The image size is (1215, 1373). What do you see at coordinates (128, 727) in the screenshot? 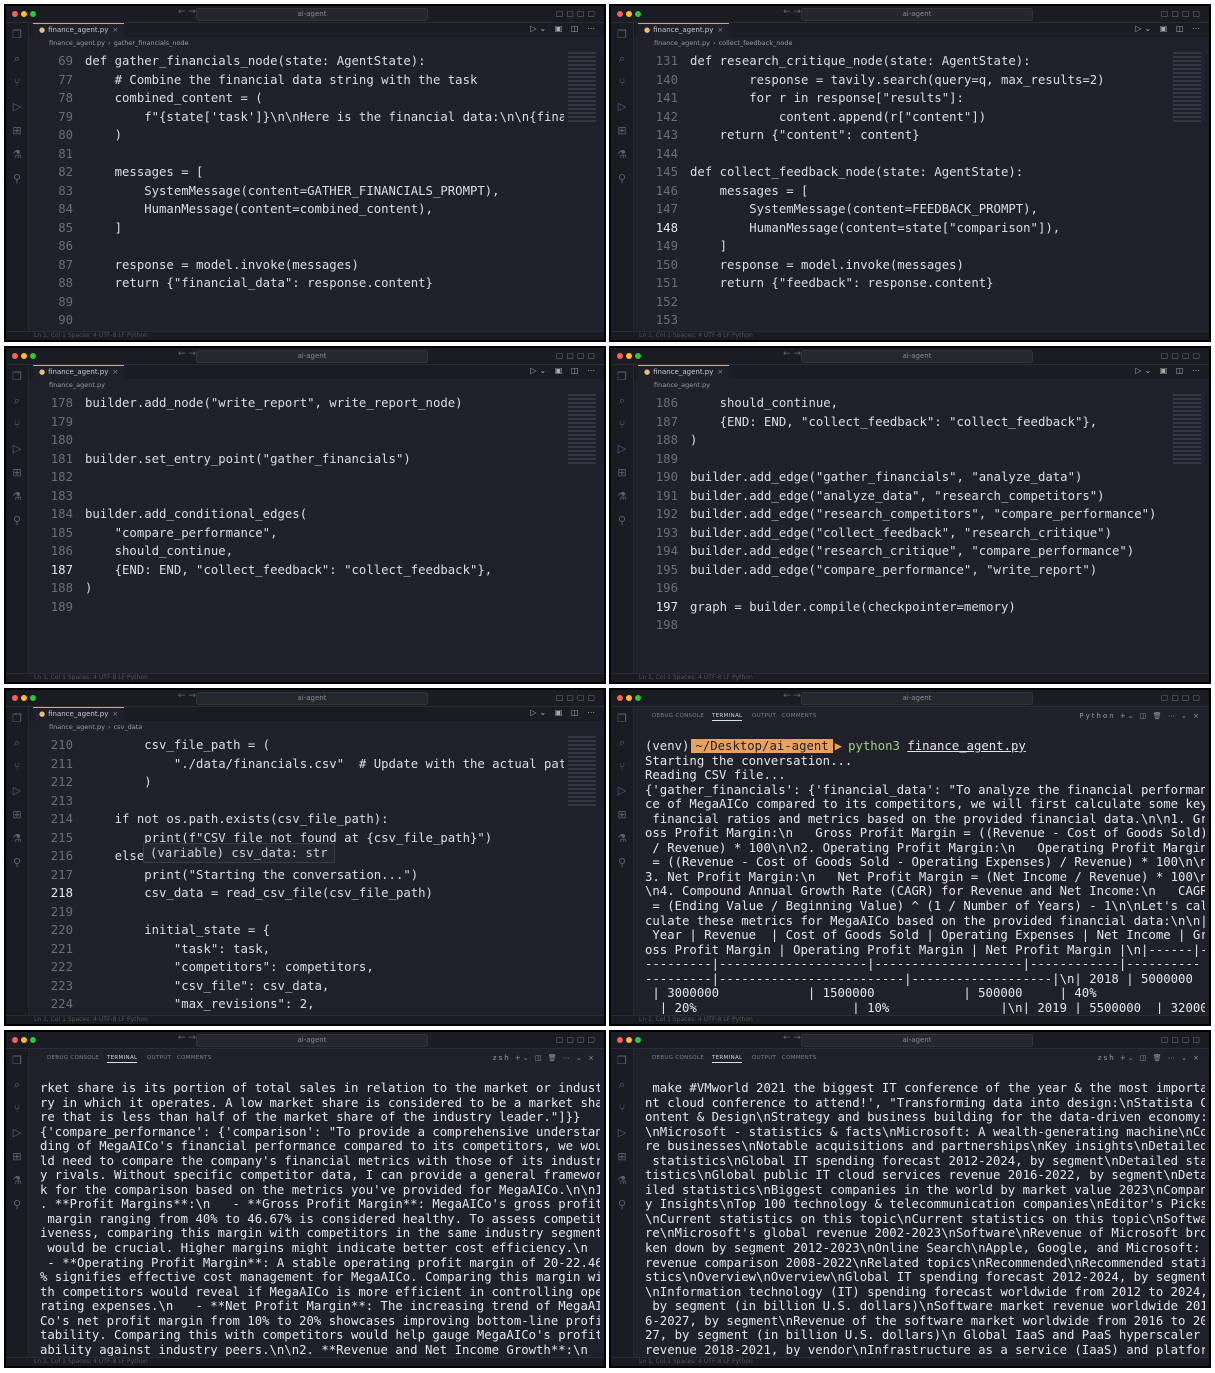
I see `breadcrumb-item: csv_data` at bounding box center [128, 727].